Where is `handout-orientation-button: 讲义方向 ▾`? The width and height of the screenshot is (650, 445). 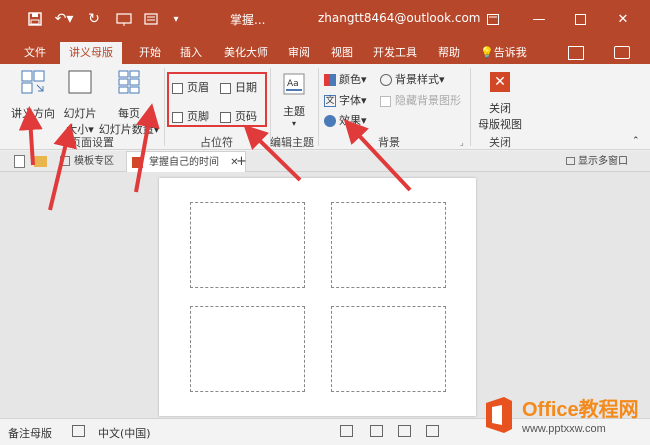 handout-orientation-button: 讲义方向 ▾ is located at coordinates (33, 99).